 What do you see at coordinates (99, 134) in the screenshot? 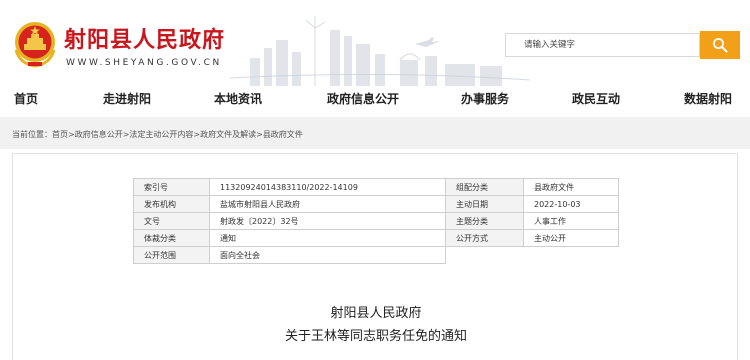
I see `breadcrumb-item-gov-info: 政府信息公开` at bounding box center [99, 134].